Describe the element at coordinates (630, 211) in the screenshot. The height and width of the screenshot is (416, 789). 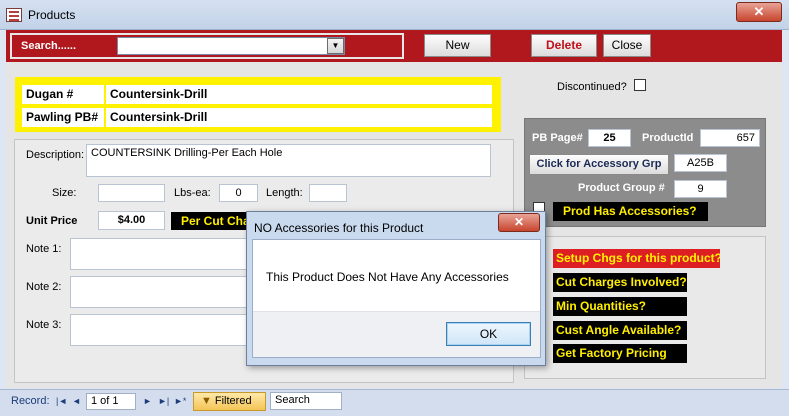
I see `has-accessories-label: Prod Has Accessories?` at that location.